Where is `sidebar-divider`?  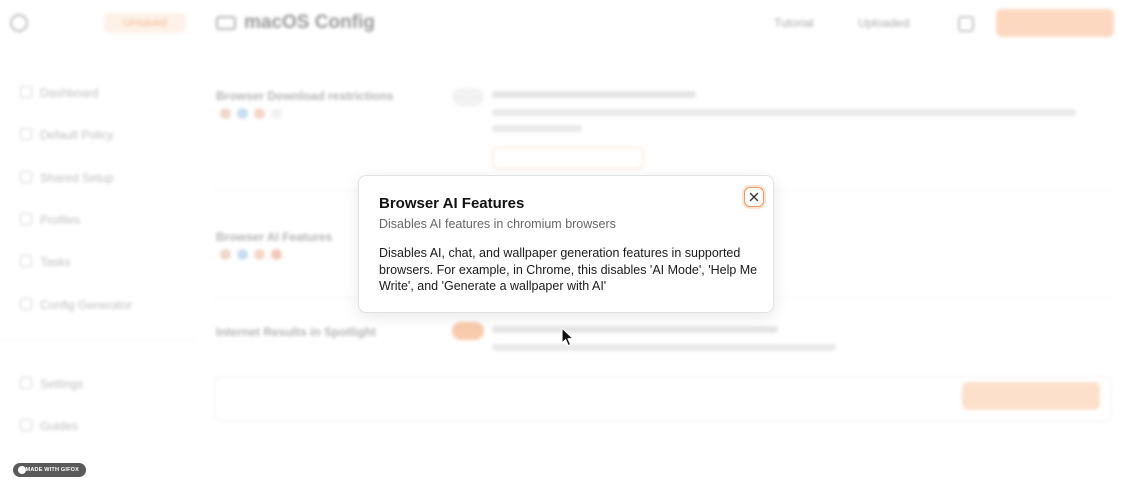
sidebar-divider is located at coordinates (98, 340).